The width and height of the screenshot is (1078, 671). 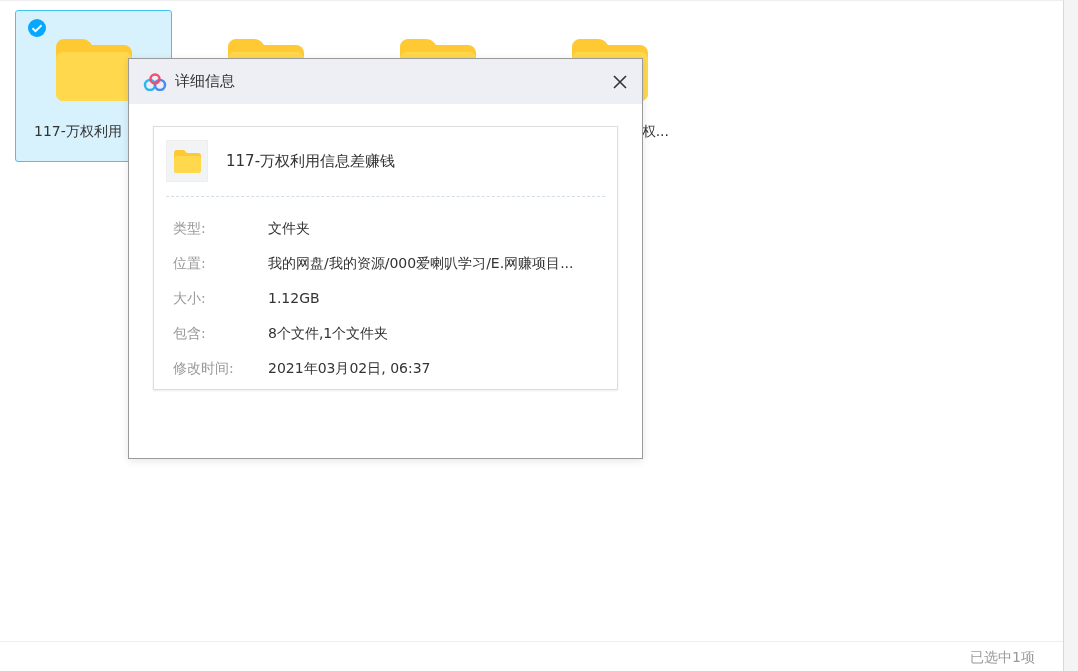 What do you see at coordinates (328, 333) in the screenshot?
I see `field-value: 8个文件,1个文件夹` at bounding box center [328, 333].